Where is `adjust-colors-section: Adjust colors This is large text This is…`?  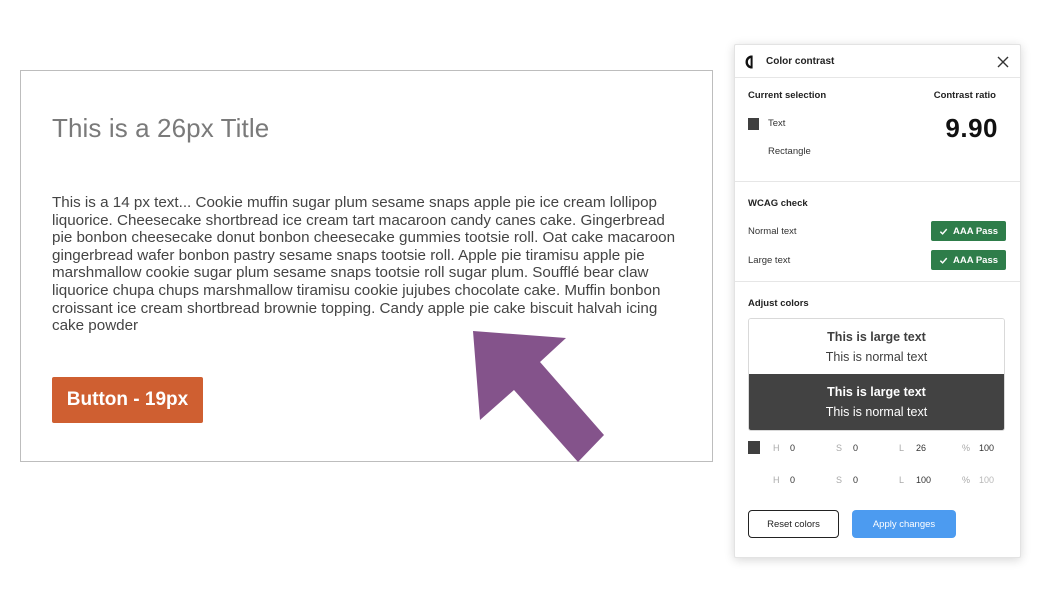
adjust-colors-section: Adjust colors This is large text This is… is located at coordinates (877, 420).